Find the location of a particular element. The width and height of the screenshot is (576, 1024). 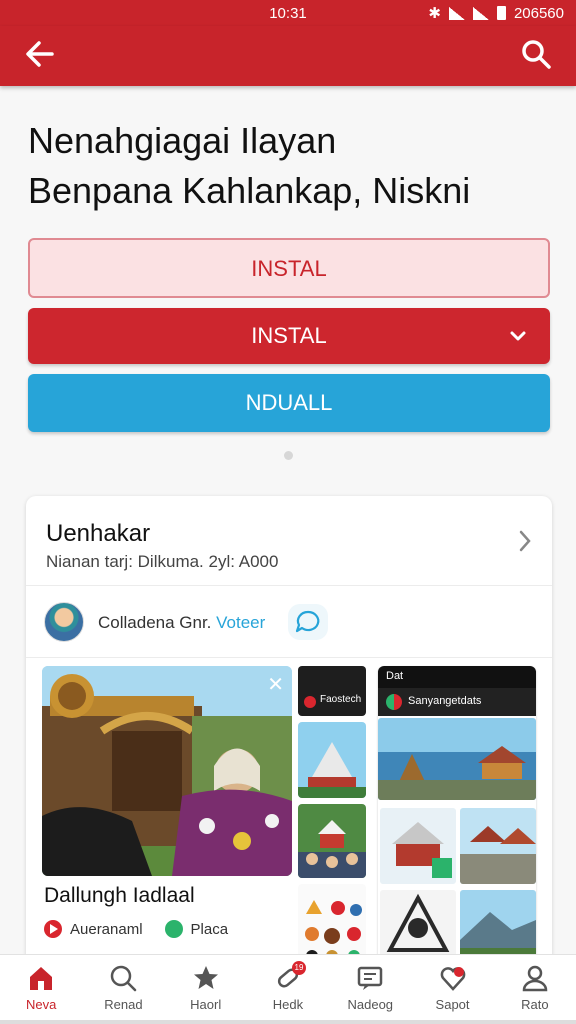

phone-image-1-art is located at coordinates (457, 759).